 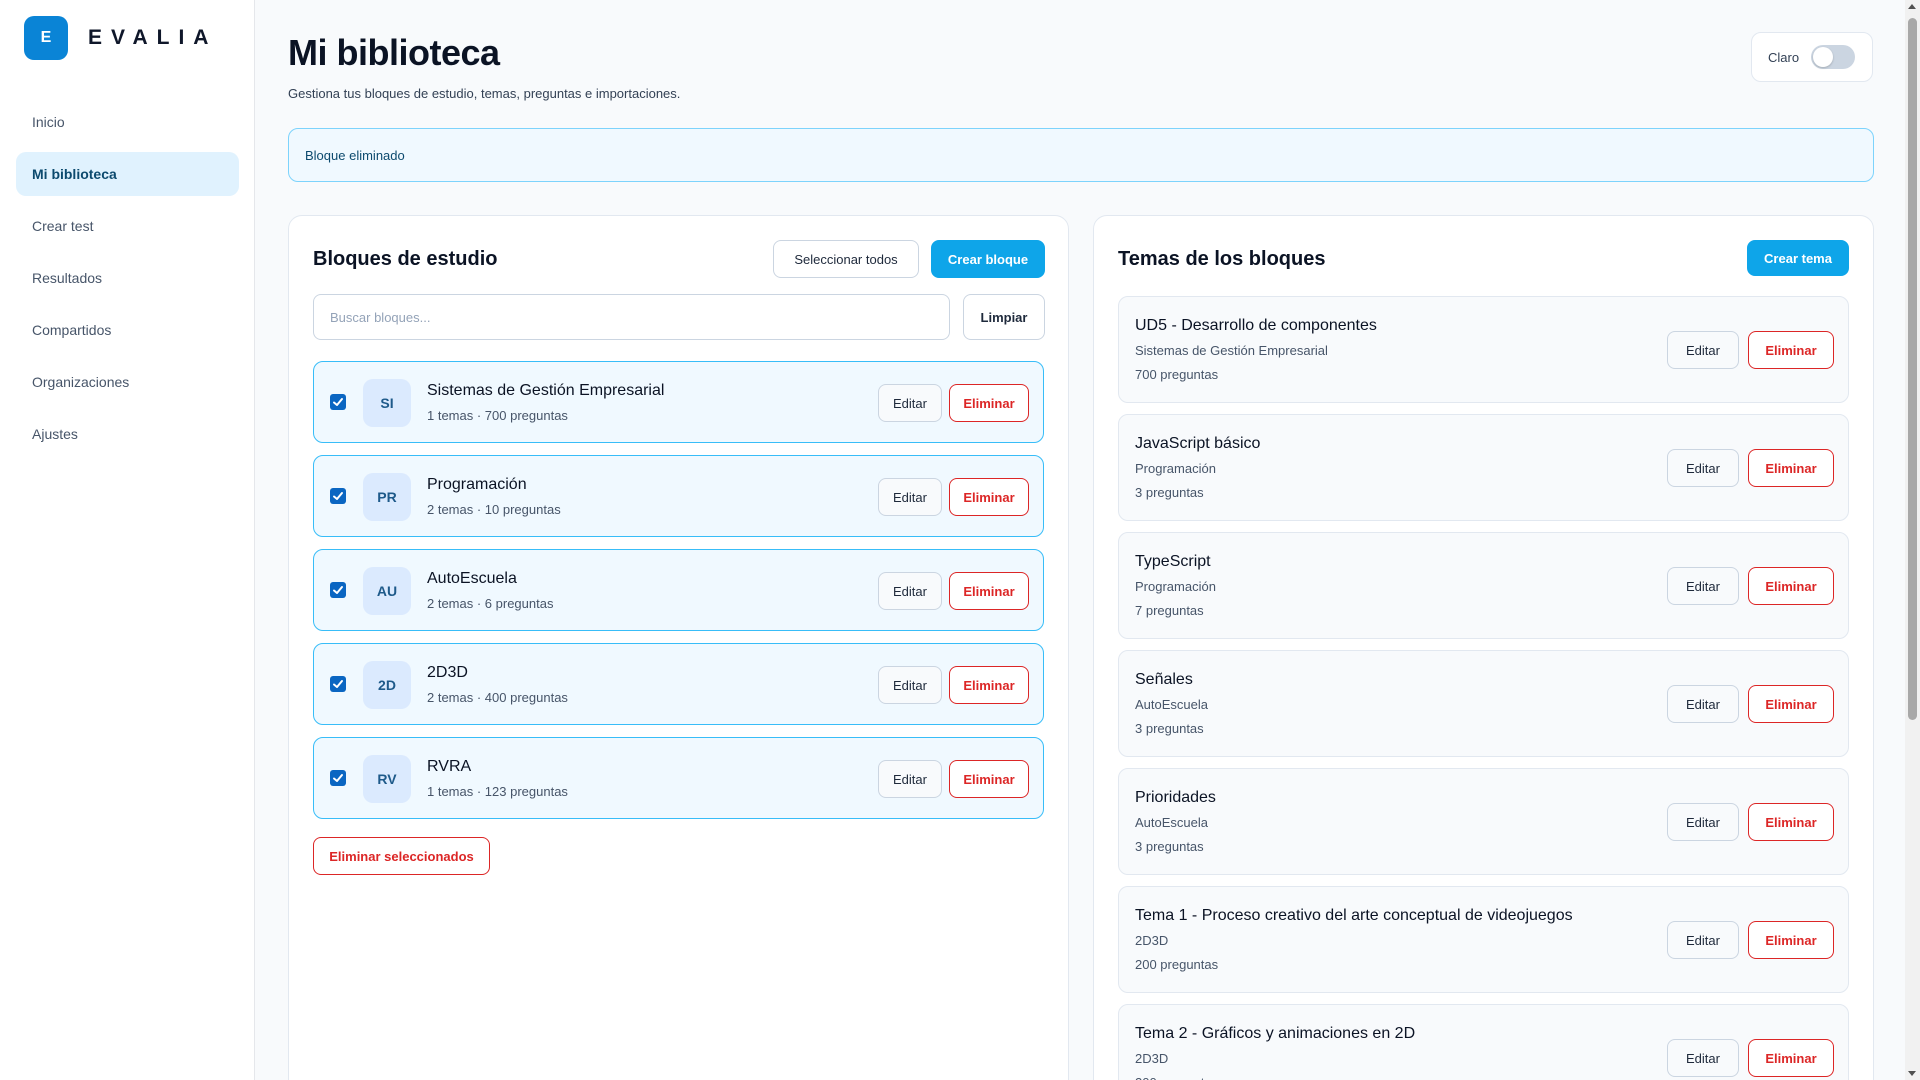 What do you see at coordinates (1798, 258) in the screenshot?
I see `create-topic-button: Crear tema` at bounding box center [1798, 258].